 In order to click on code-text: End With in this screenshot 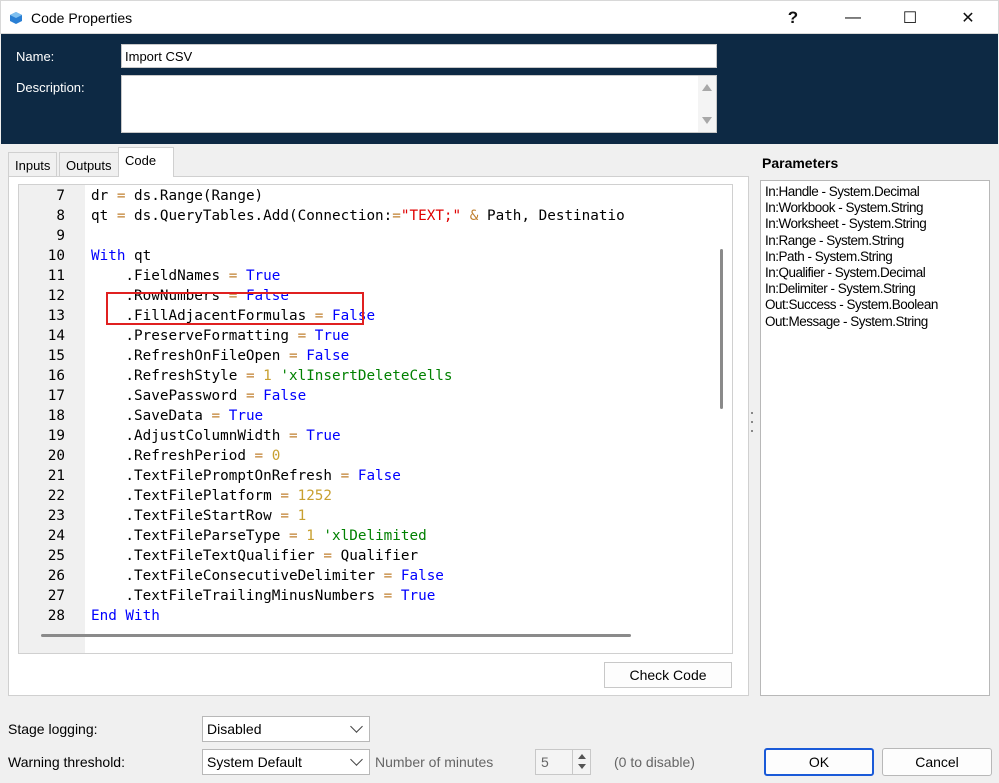, I will do `click(125, 616)`.